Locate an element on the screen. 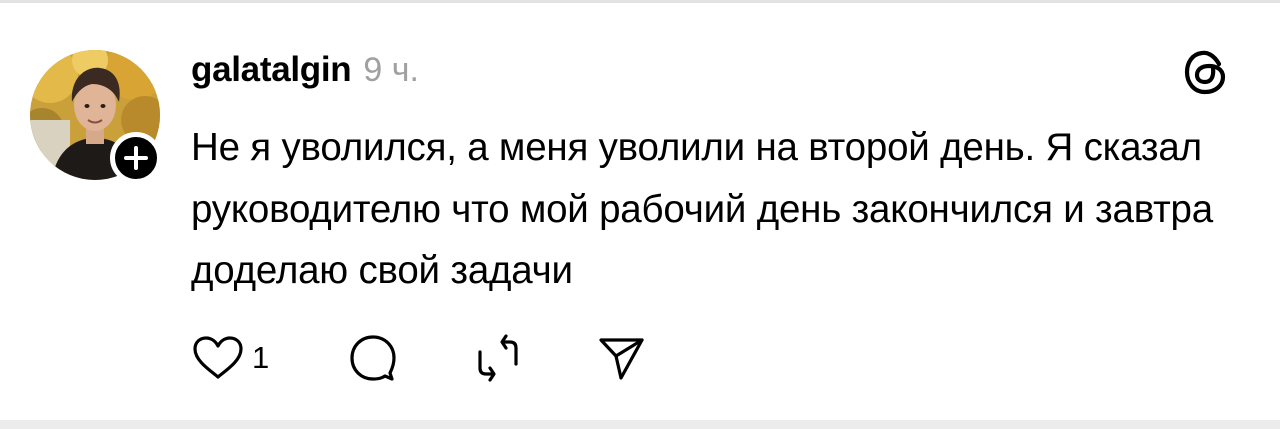  like-button: 1 is located at coordinates (229, 358).